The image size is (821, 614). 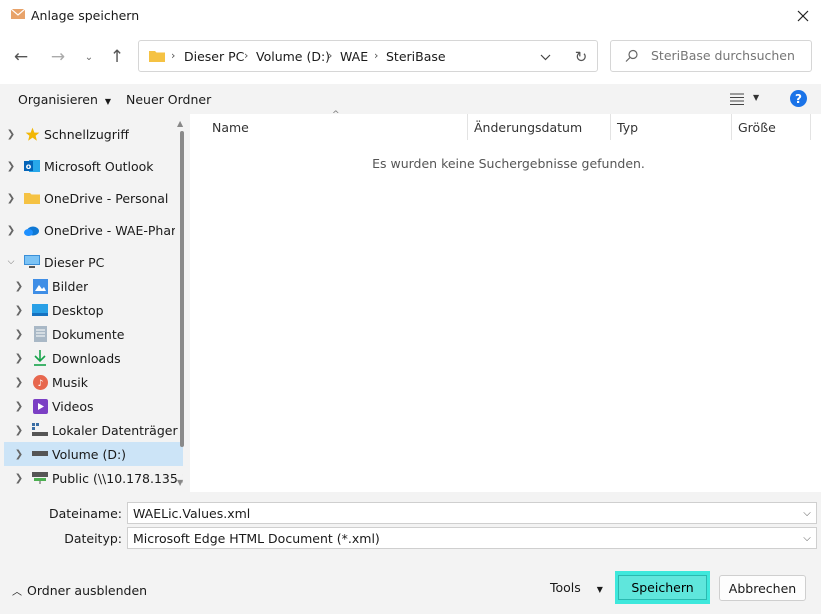 What do you see at coordinates (336, 115) in the screenshot?
I see `sort-ascending-icon: ^` at bounding box center [336, 115].